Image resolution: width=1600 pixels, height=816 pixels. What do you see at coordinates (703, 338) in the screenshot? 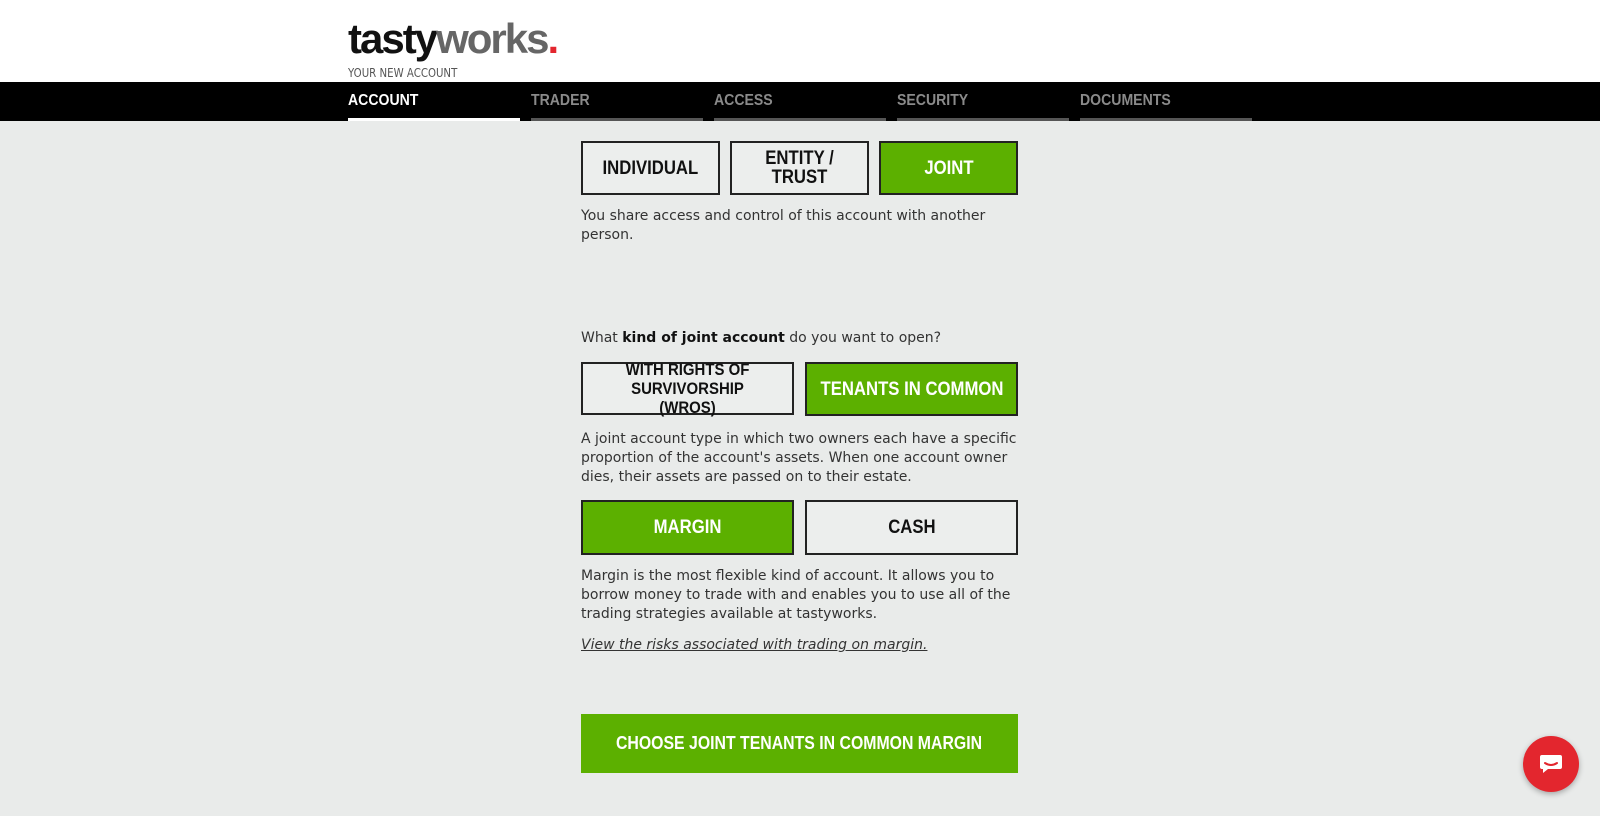
I see `question-emphasis: kind of joint account` at bounding box center [703, 338].